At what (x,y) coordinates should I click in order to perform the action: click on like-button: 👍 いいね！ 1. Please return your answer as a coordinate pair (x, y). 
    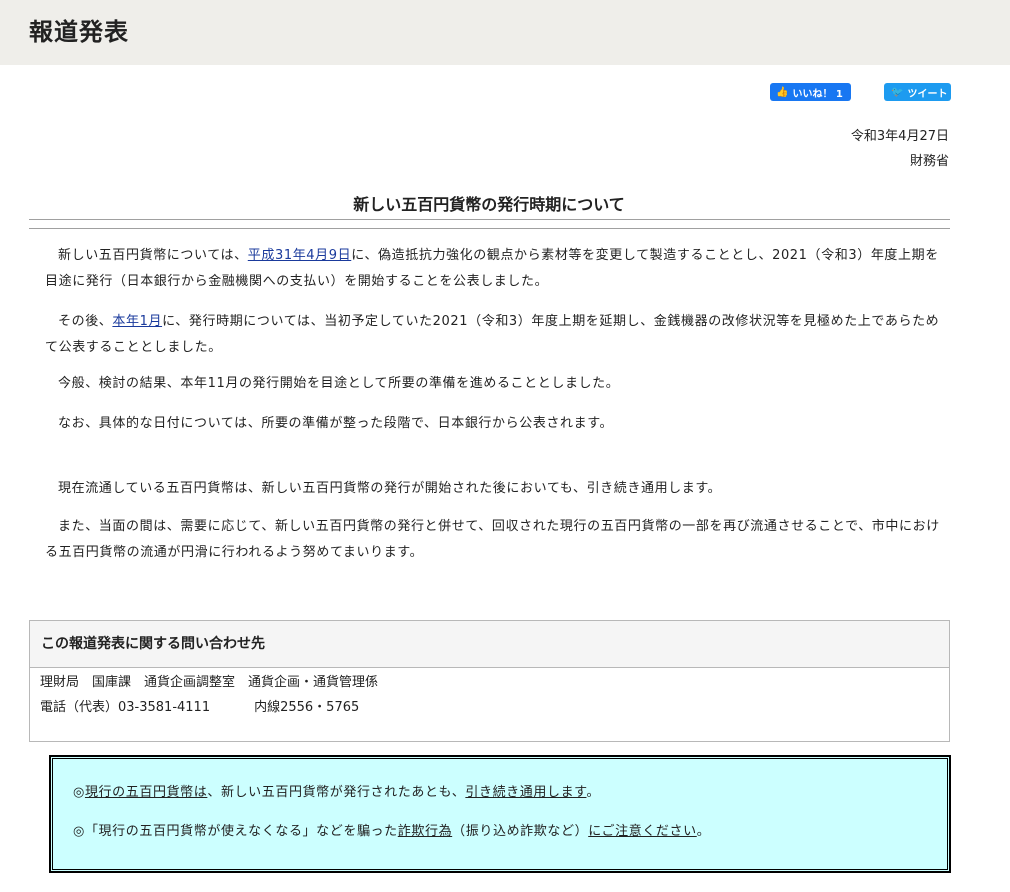
    Looking at the image, I should click on (810, 92).